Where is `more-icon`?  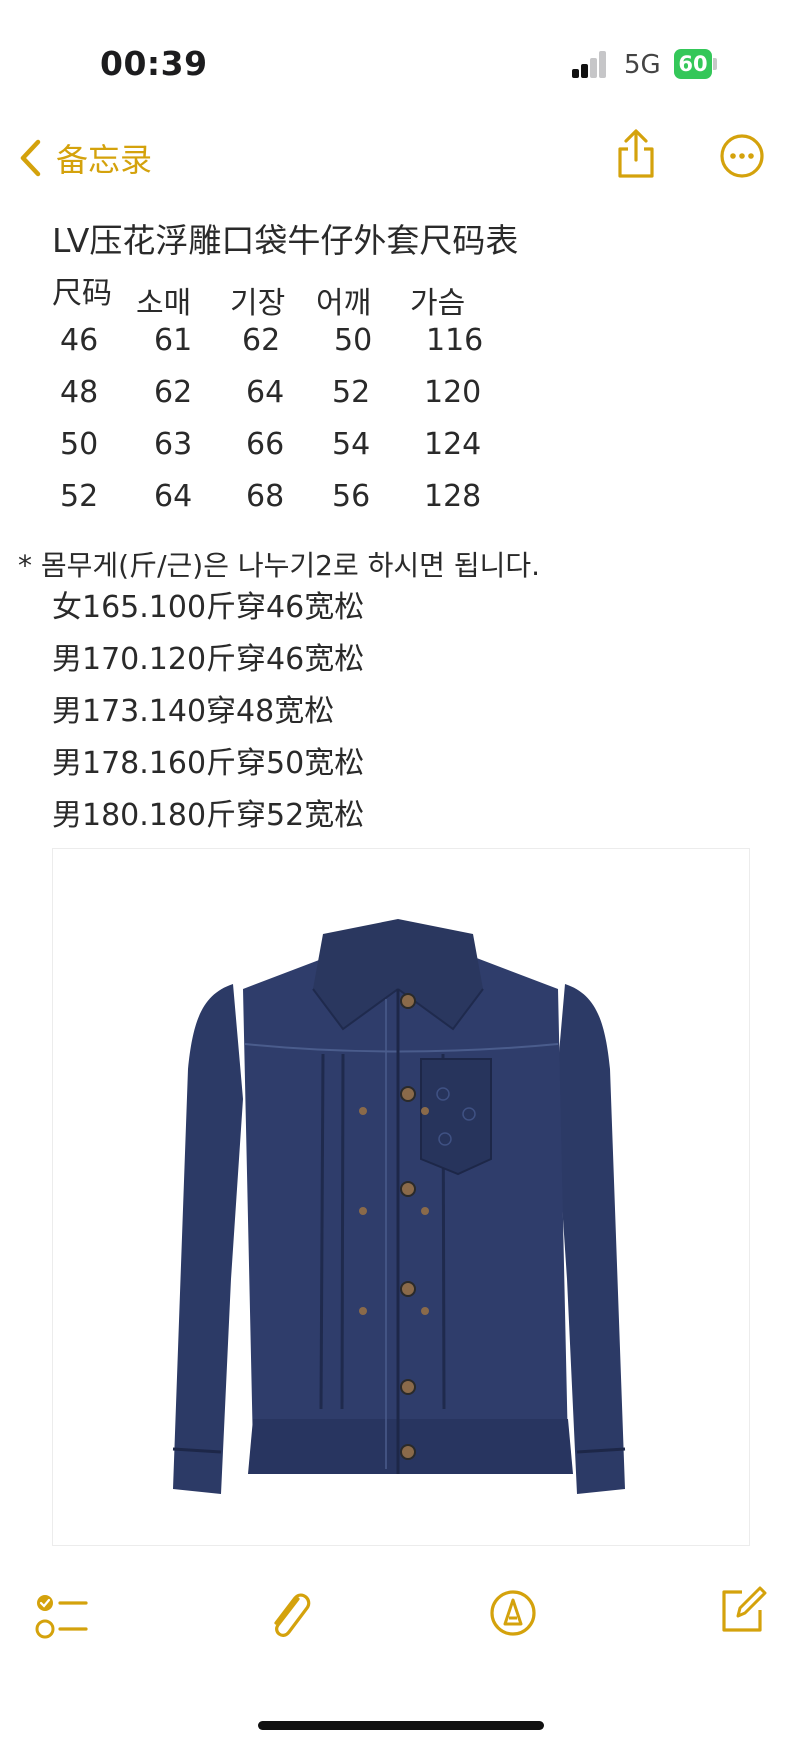 more-icon is located at coordinates (742, 156).